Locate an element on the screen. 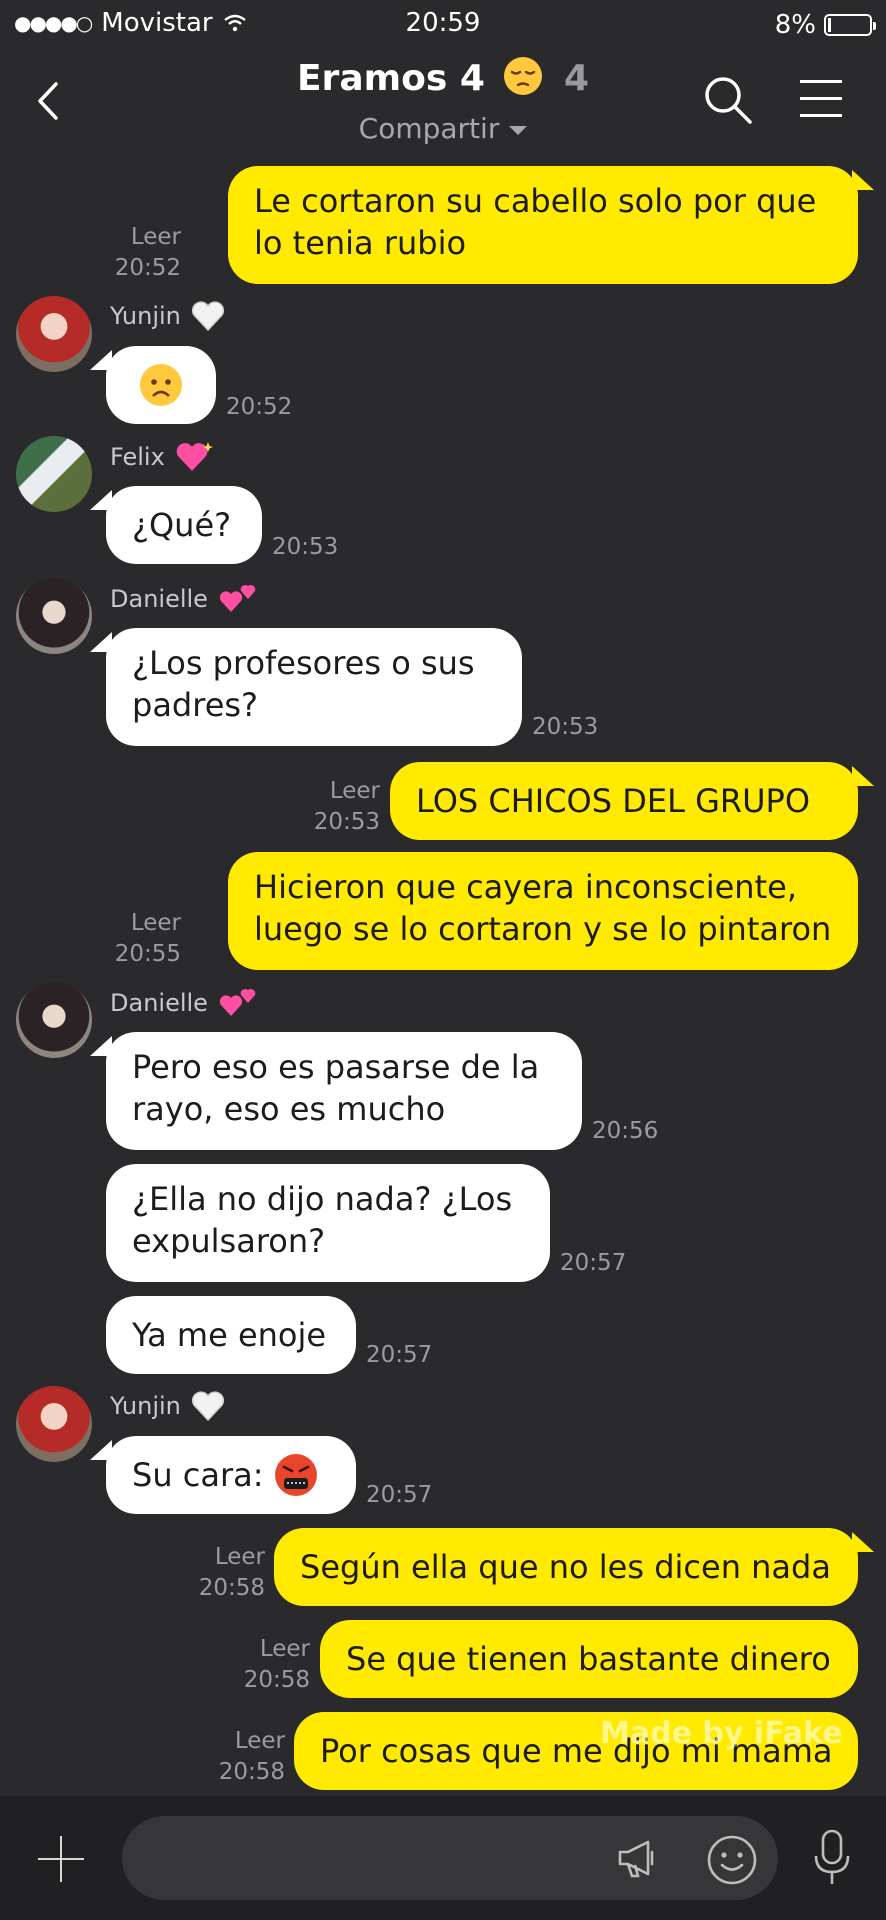 This screenshot has height=1920, width=886. megaphone-icon is located at coordinates (638, 1858).